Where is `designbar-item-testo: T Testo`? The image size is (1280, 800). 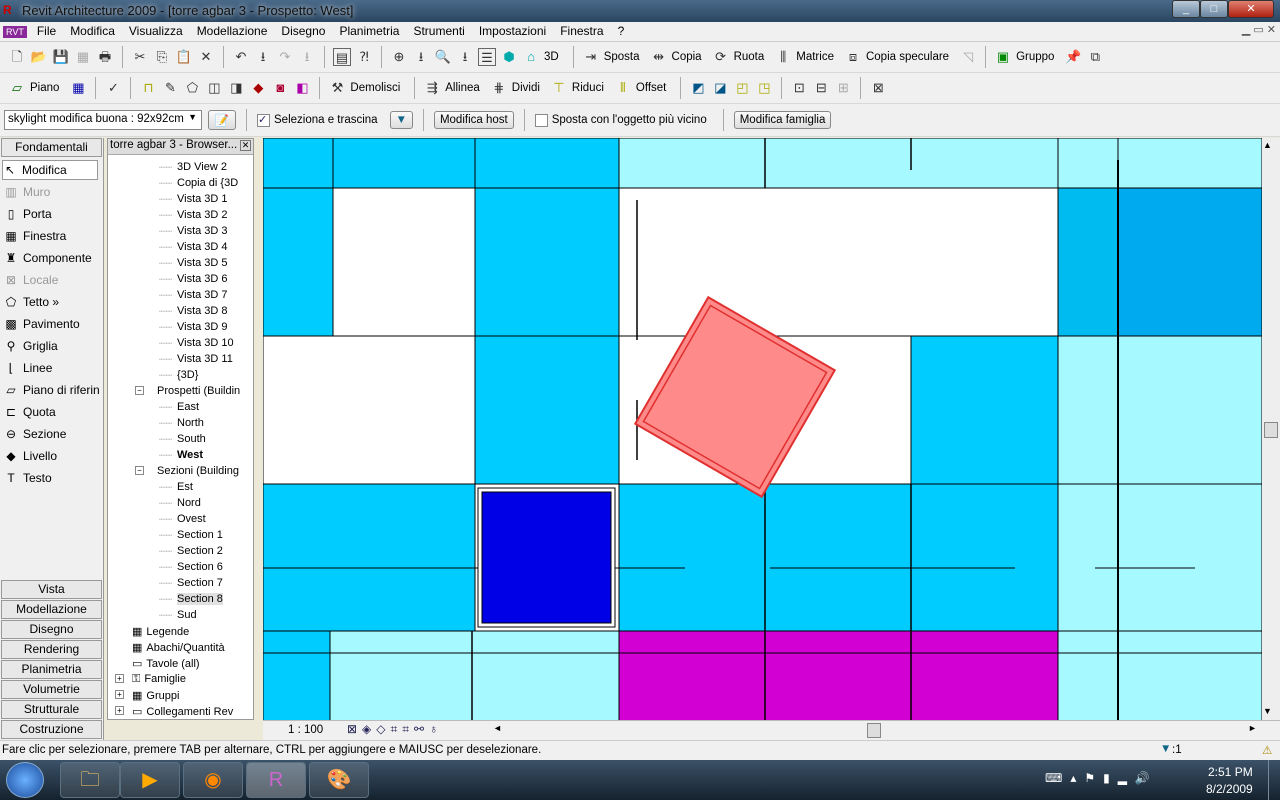 designbar-item-testo: T Testo is located at coordinates (27, 478).